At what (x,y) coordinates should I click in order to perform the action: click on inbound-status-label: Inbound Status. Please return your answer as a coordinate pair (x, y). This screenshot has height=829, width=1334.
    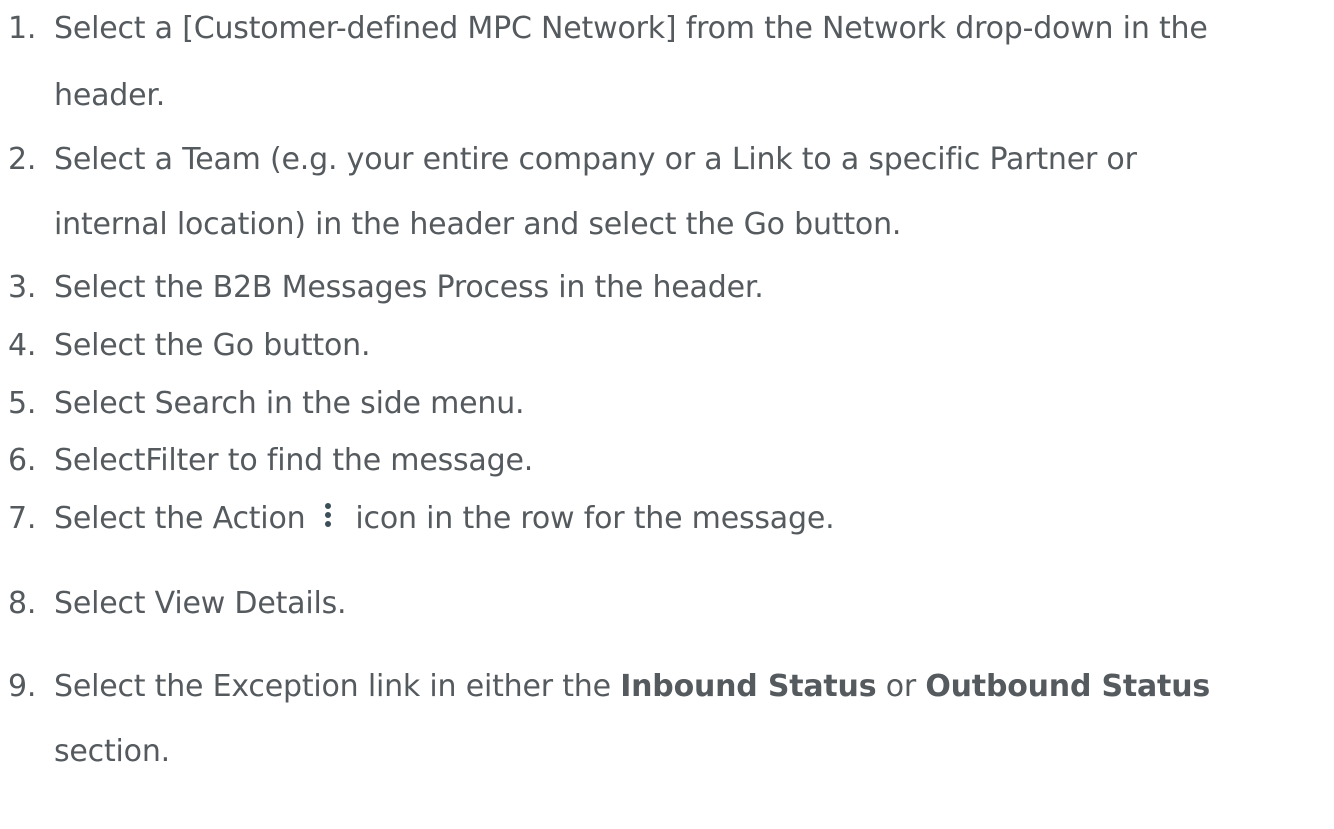
    Looking at the image, I should click on (748, 686).